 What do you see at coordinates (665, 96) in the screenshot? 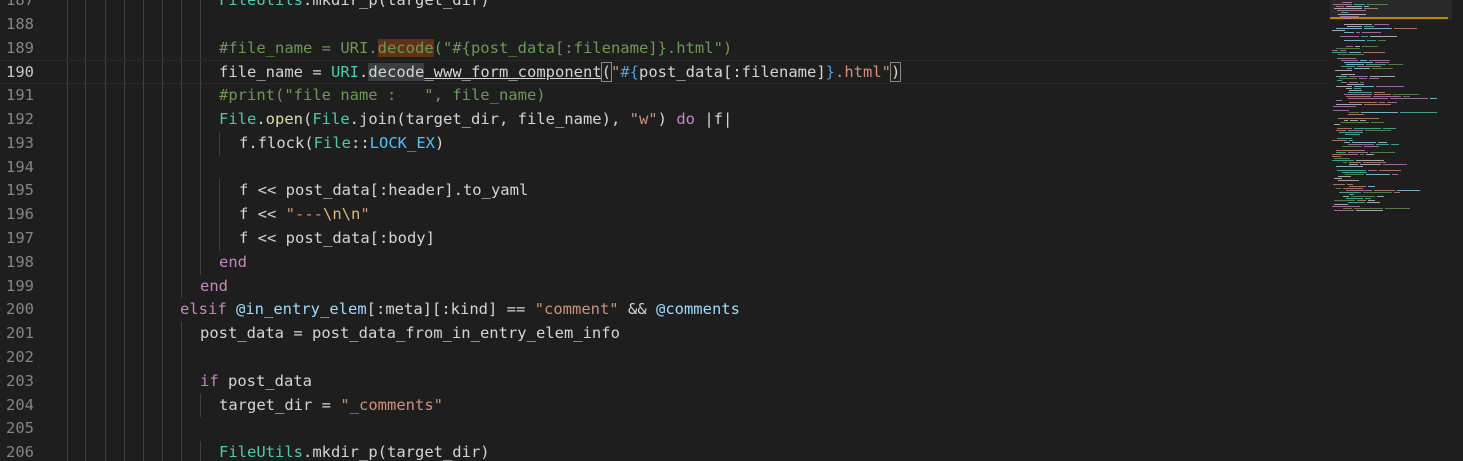
I see `code-line: 191 #print("file name : ", file_name)` at bounding box center [665, 96].